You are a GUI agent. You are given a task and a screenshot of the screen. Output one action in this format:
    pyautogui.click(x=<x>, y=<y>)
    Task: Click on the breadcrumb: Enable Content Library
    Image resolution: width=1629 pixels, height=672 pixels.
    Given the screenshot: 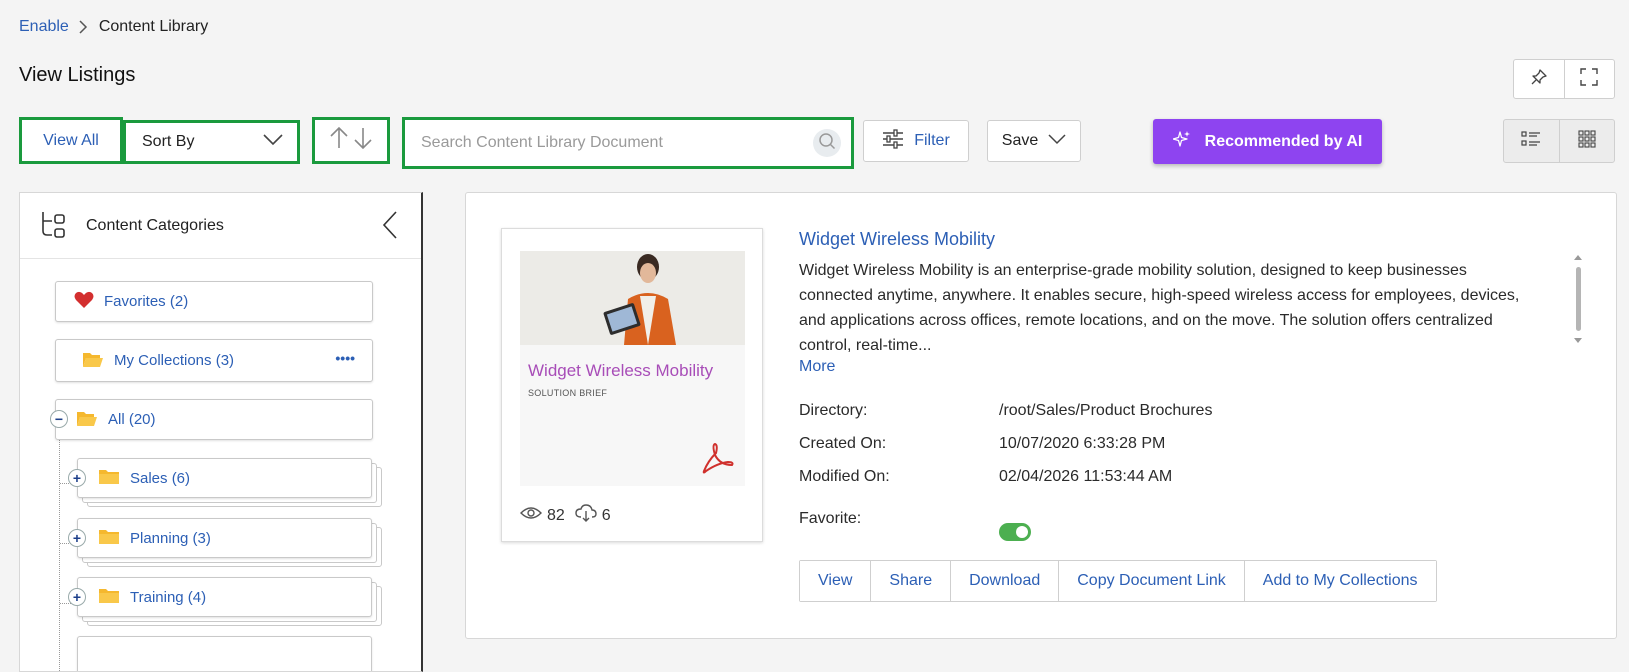 What is the action you would take?
    pyautogui.click(x=113, y=27)
    